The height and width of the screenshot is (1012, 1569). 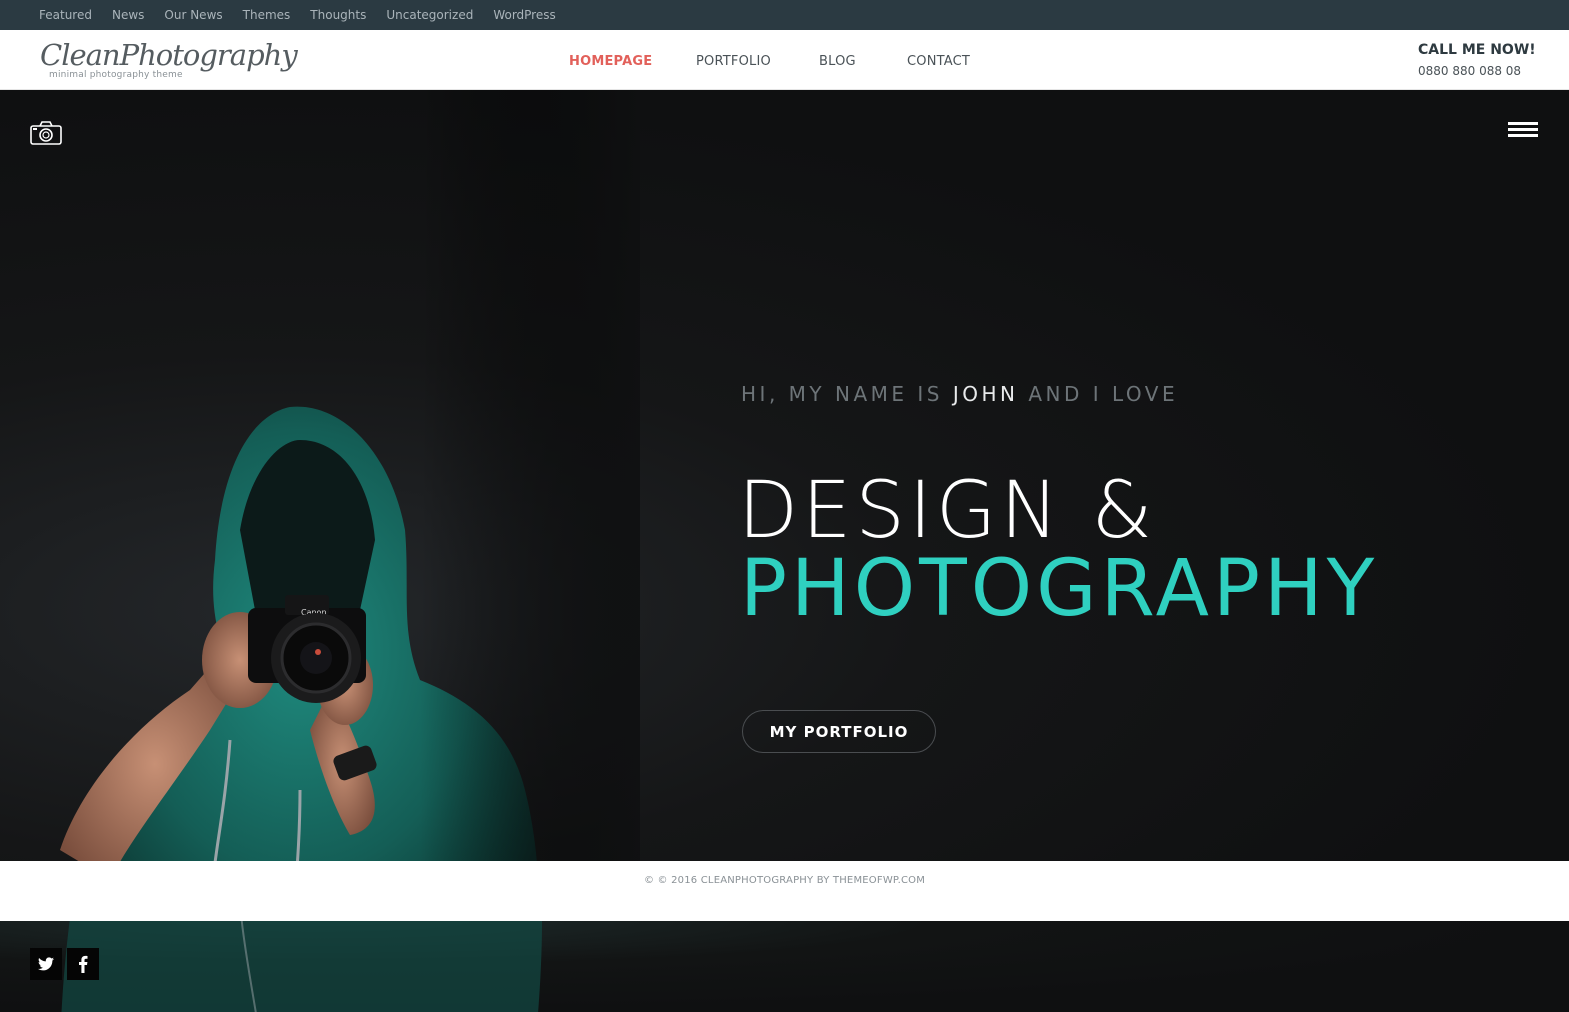 I want to click on category-link-uncategorized: Uncategorized, so click(x=429, y=15).